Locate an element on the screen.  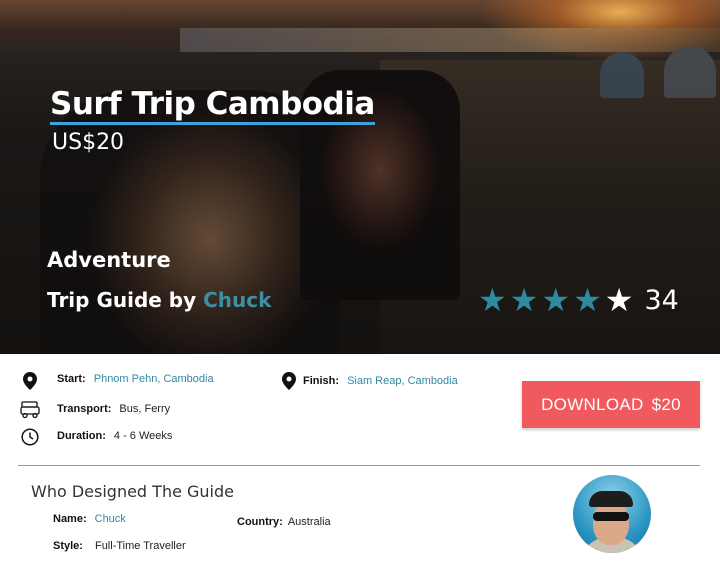
start-row: Start: Phnom Pehn, Cambodia is located at coordinates (135, 379).